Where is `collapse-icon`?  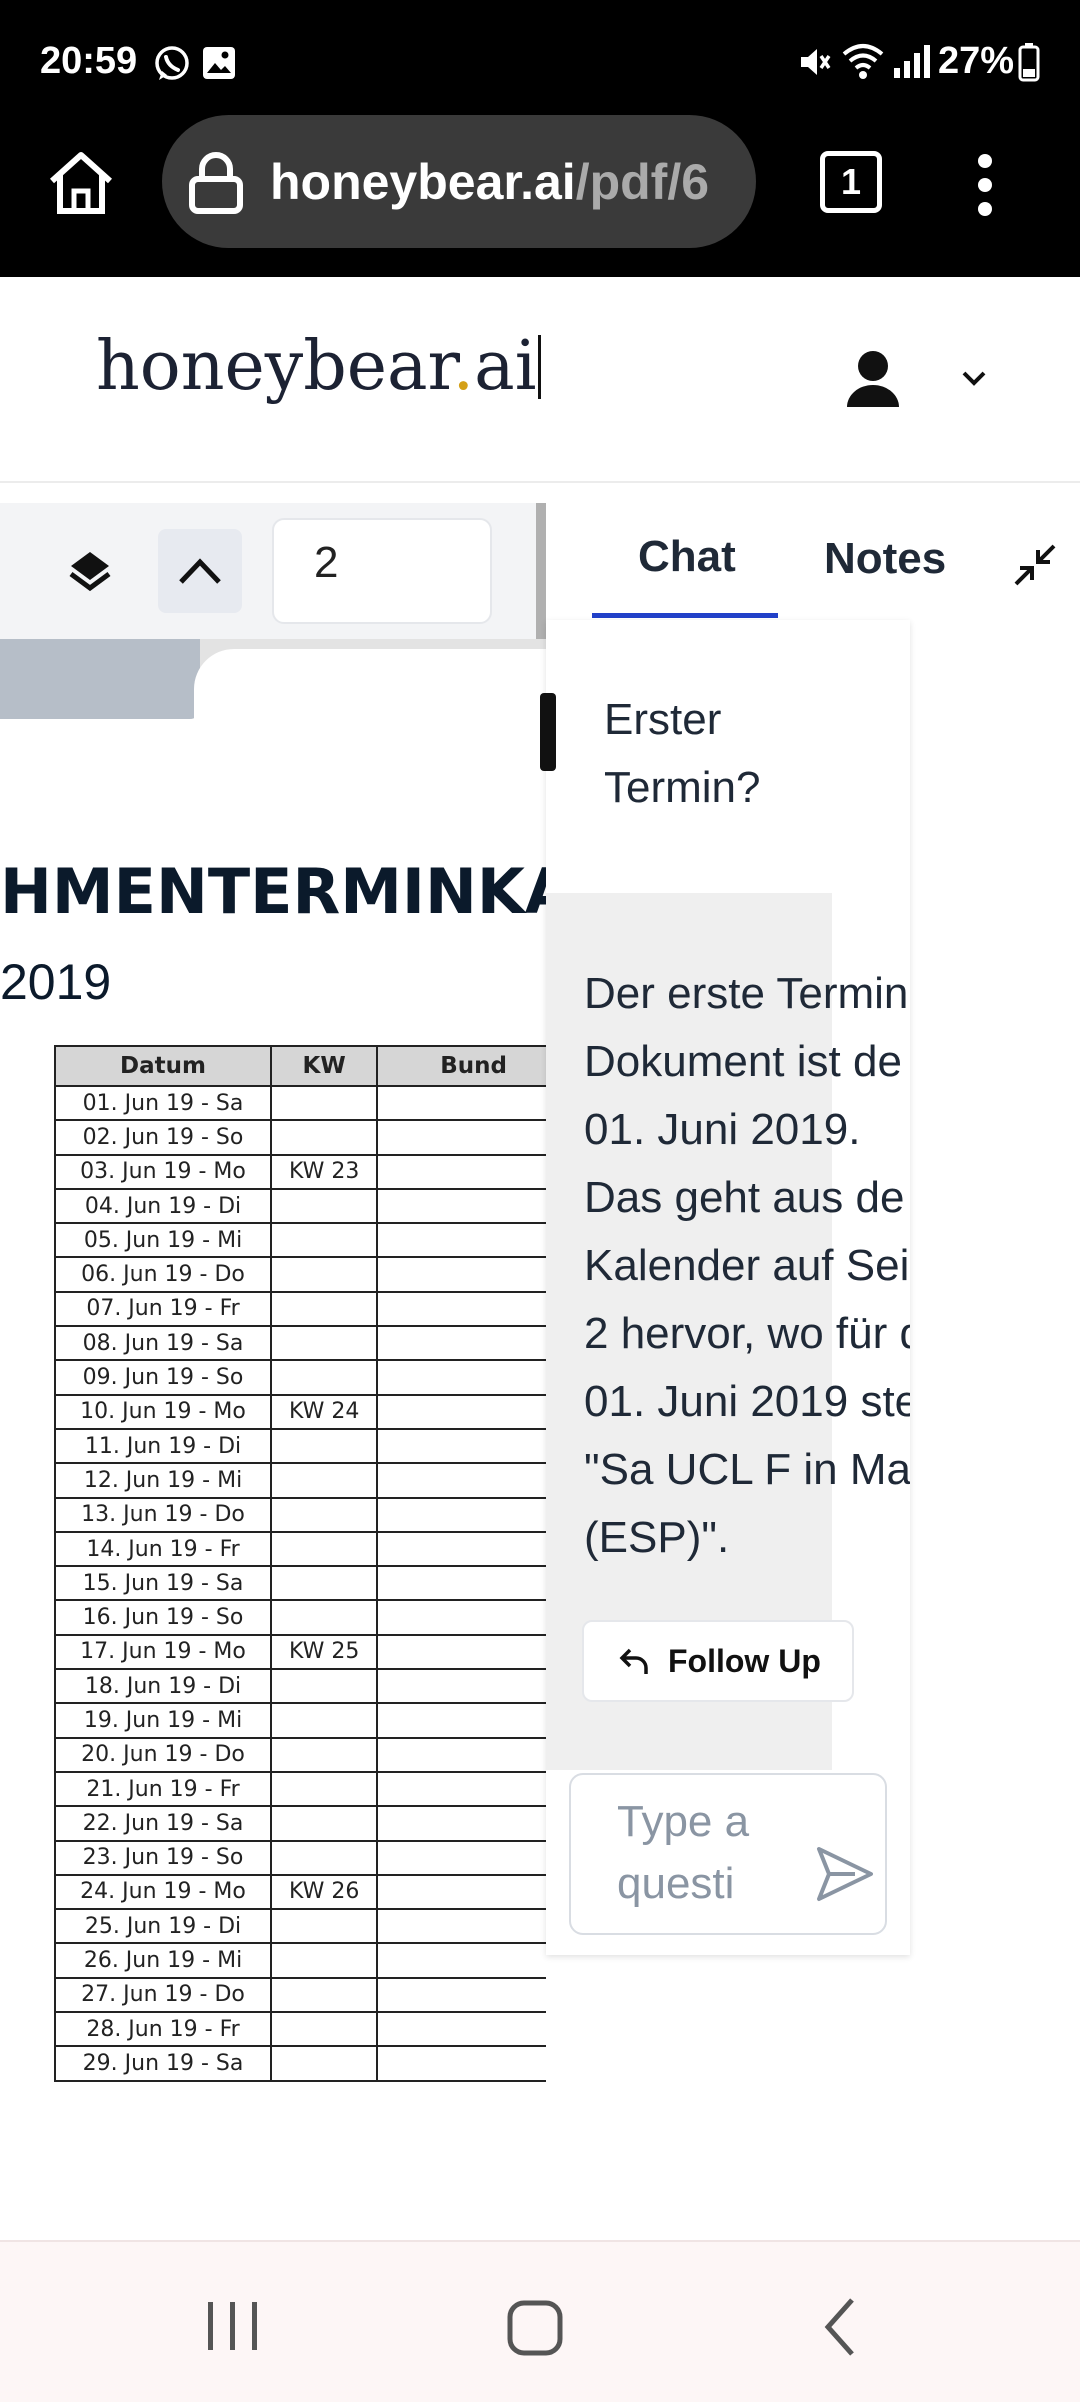 collapse-icon is located at coordinates (1035, 565).